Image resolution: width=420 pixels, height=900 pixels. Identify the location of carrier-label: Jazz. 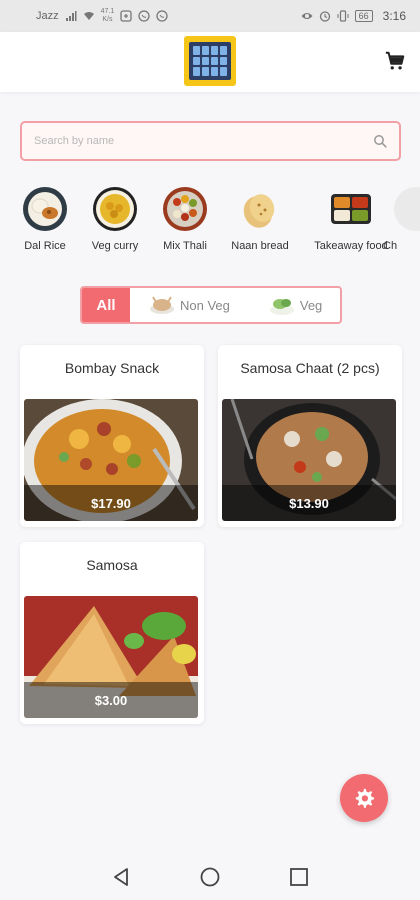
(47, 16).